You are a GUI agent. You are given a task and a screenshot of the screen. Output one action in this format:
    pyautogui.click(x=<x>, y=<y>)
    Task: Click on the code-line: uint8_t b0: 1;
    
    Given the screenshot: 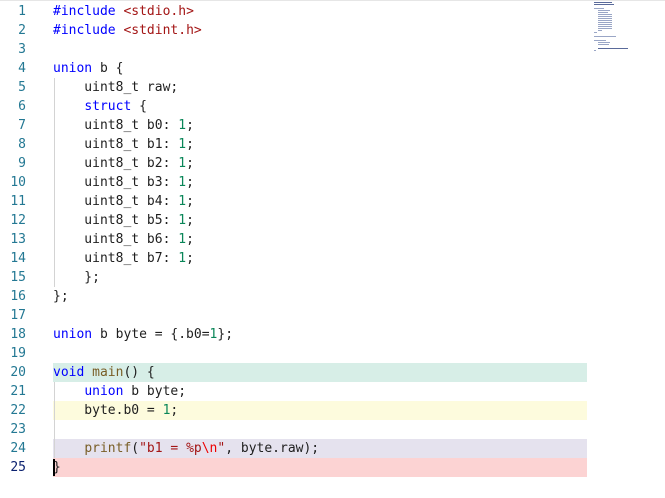 What is the action you would take?
    pyautogui.click(x=123, y=125)
    